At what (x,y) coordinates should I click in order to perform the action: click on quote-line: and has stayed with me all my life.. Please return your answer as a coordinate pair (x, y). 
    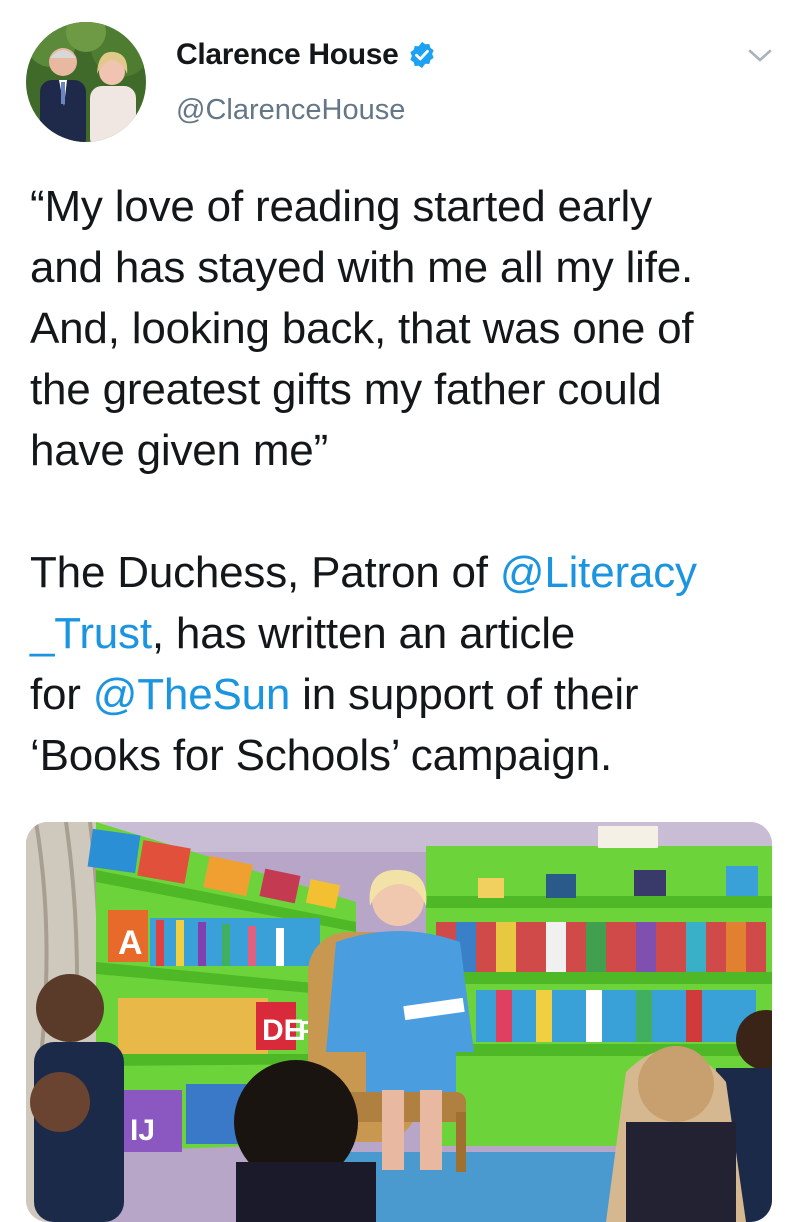
    Looking at the image, I should click on (362, 267).